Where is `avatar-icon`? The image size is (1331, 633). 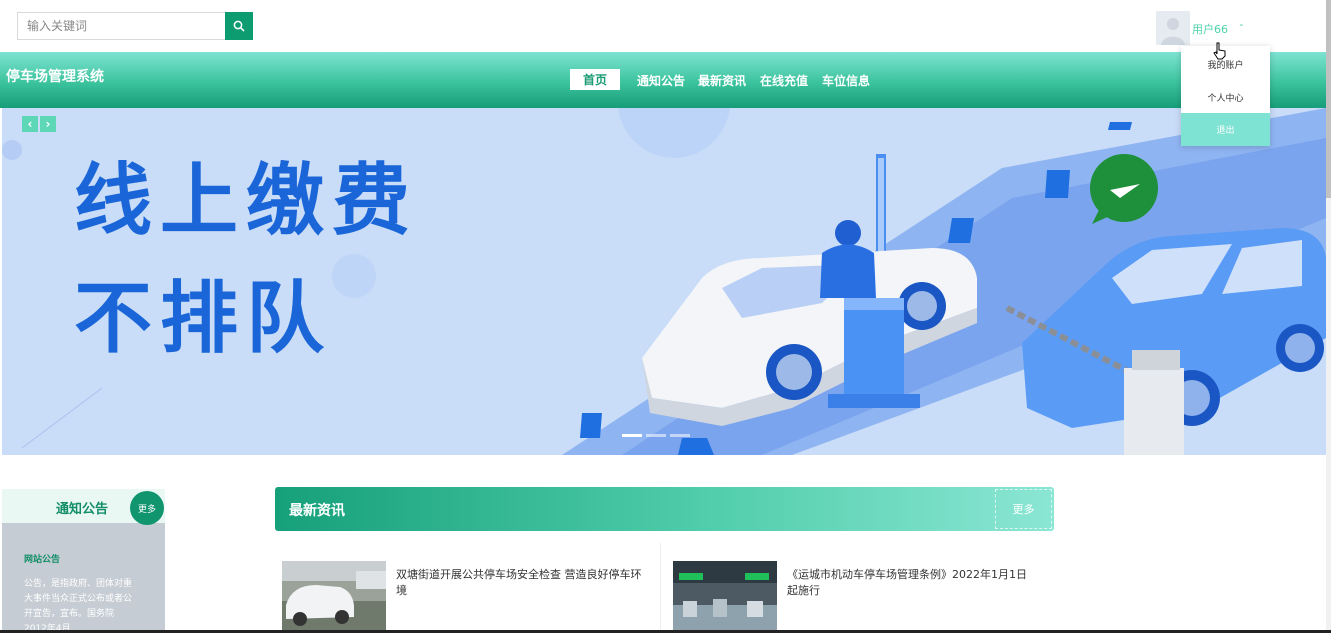
avatar-icon is located at coordinates (1173, 28).